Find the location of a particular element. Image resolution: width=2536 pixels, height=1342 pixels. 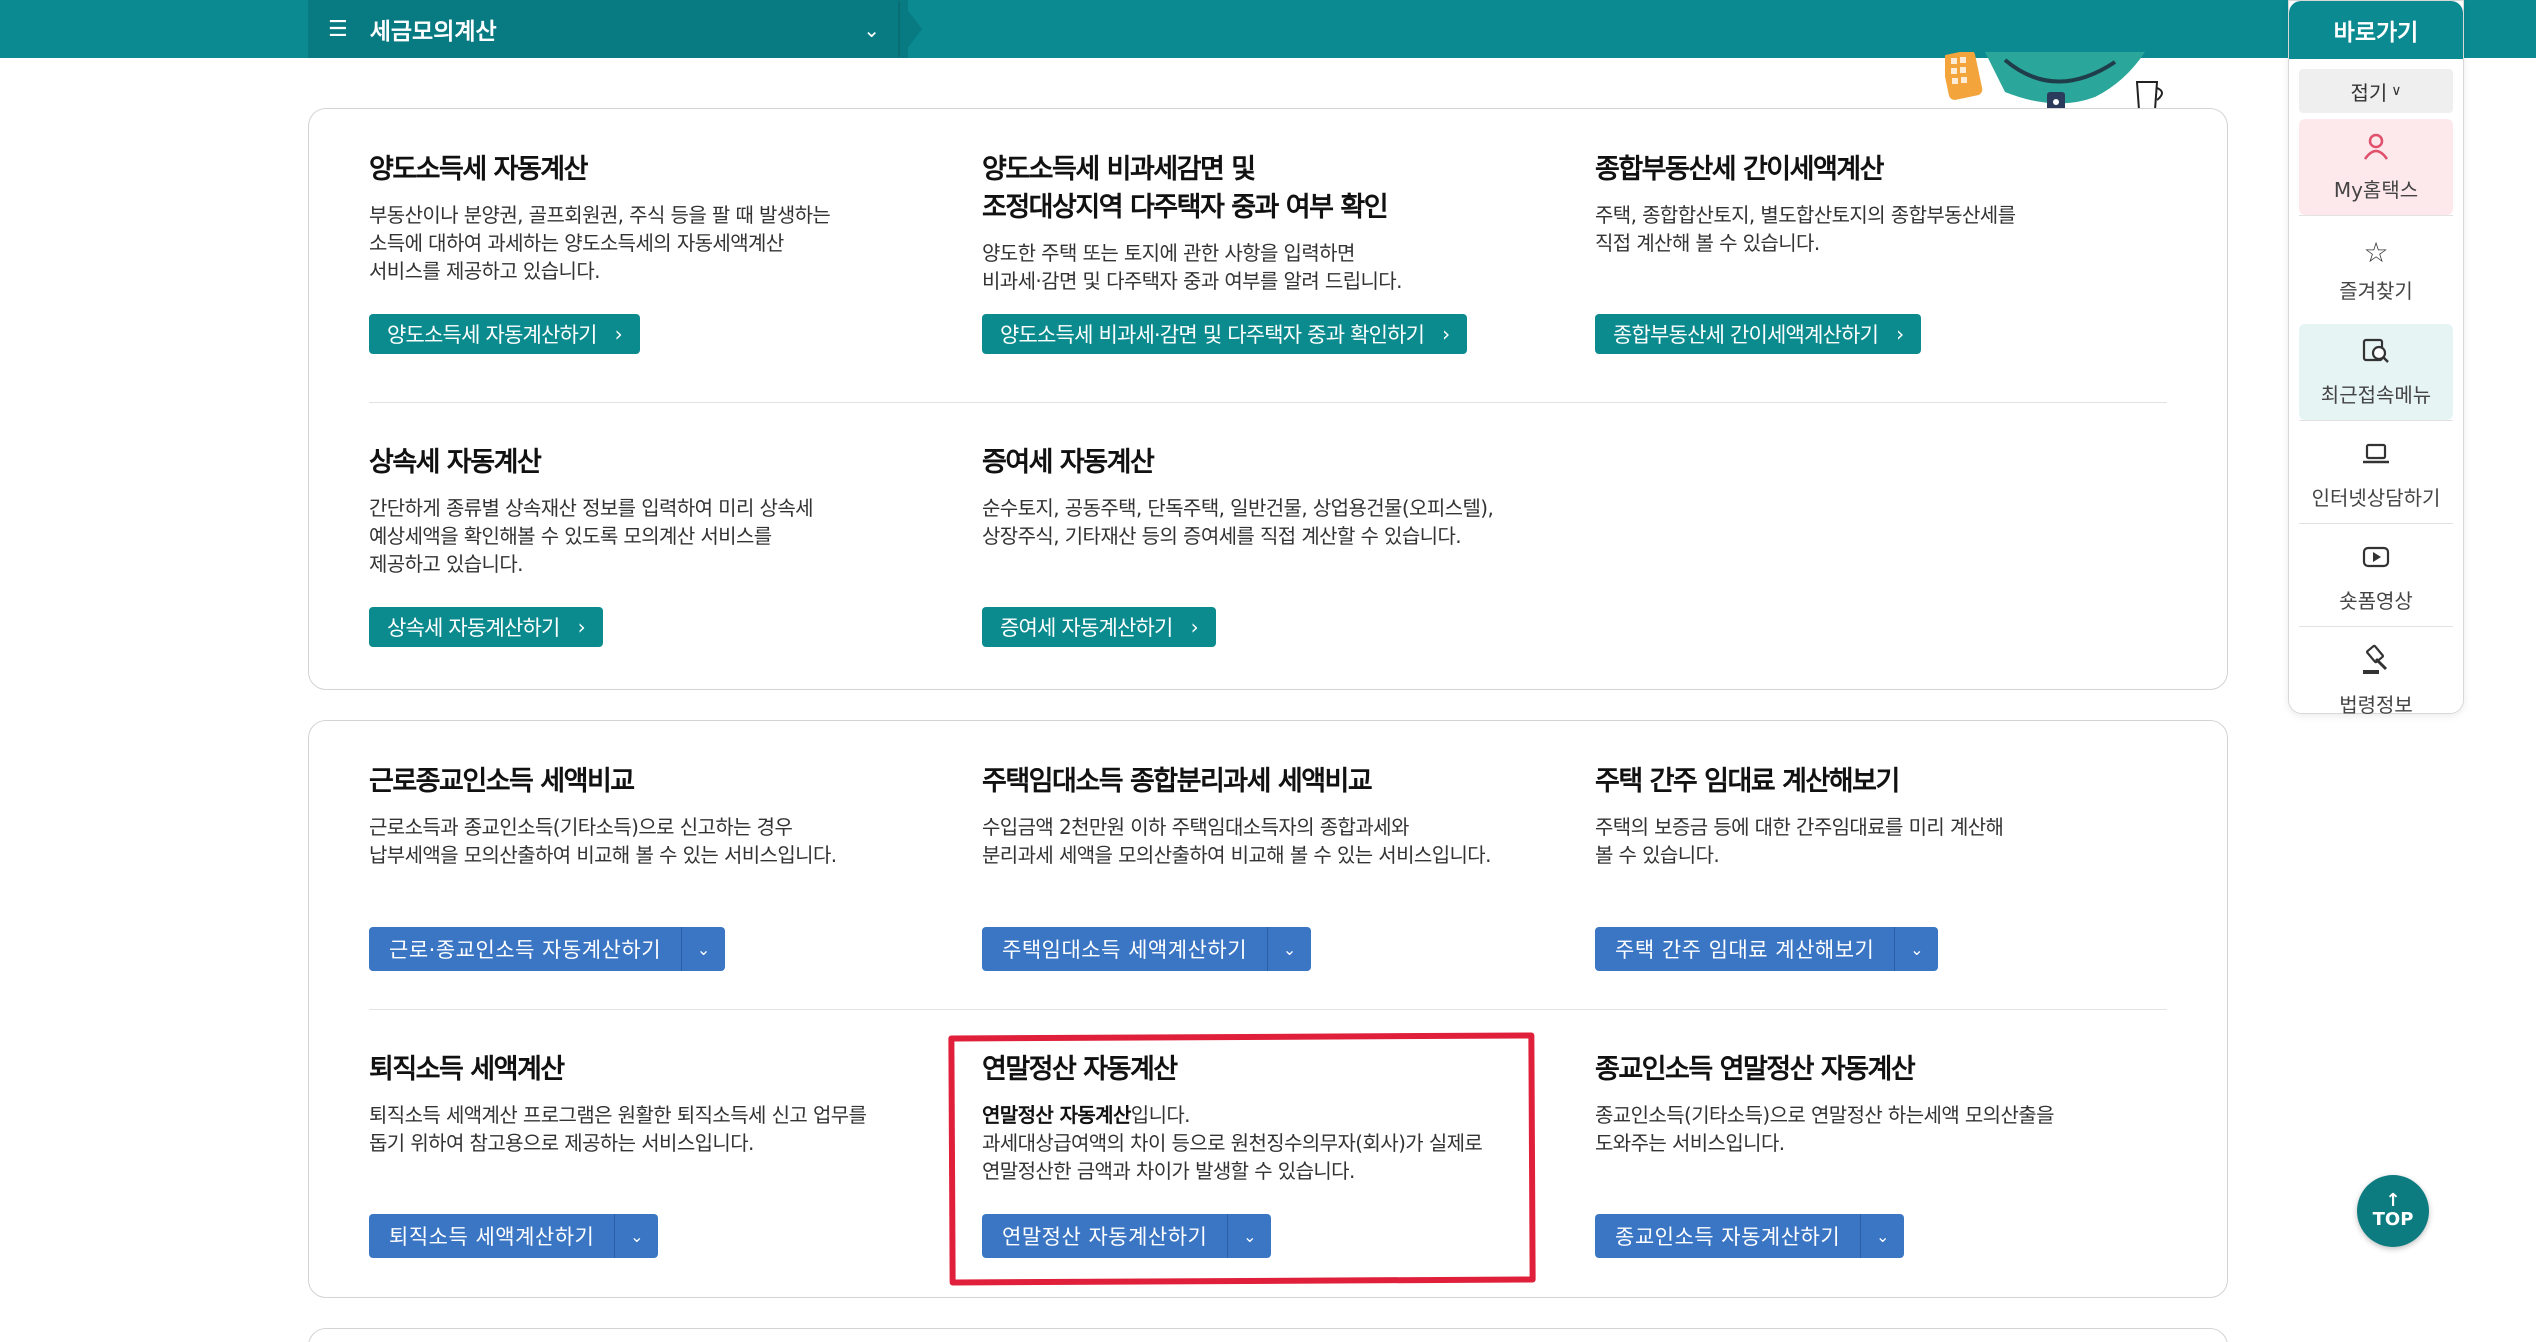

quick-item-short-video: 숏폼영상 is located at coordinates (2376, 578).